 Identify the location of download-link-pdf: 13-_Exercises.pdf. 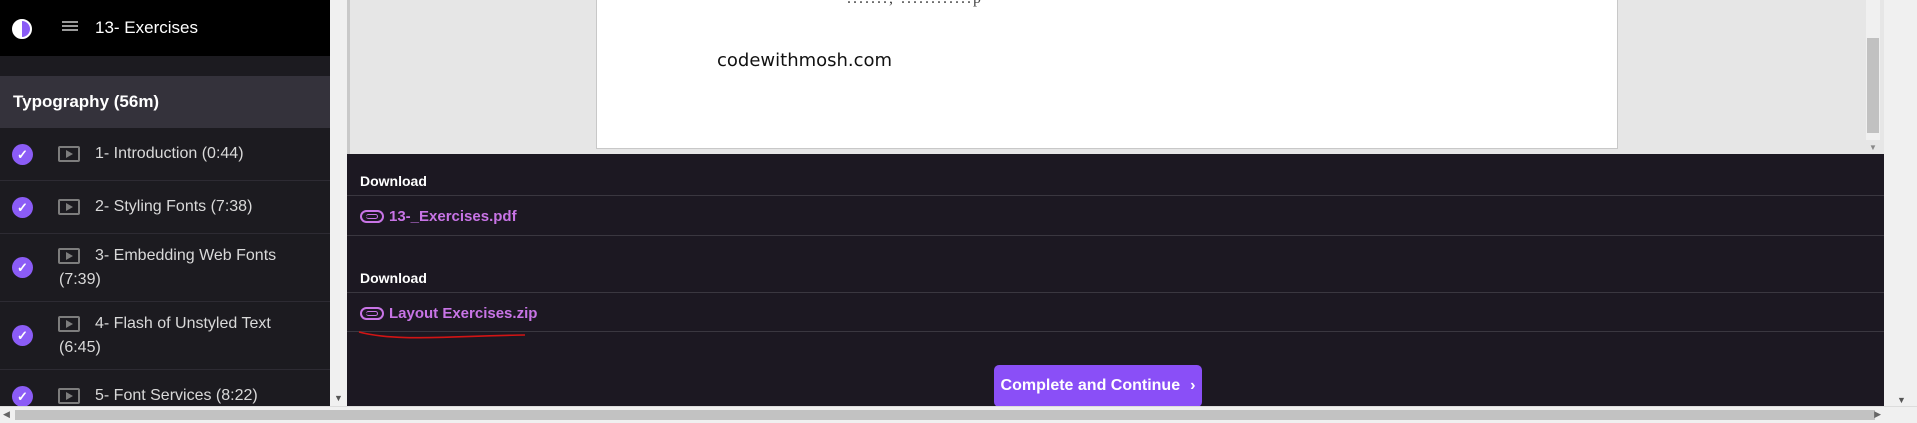
(438, 216).